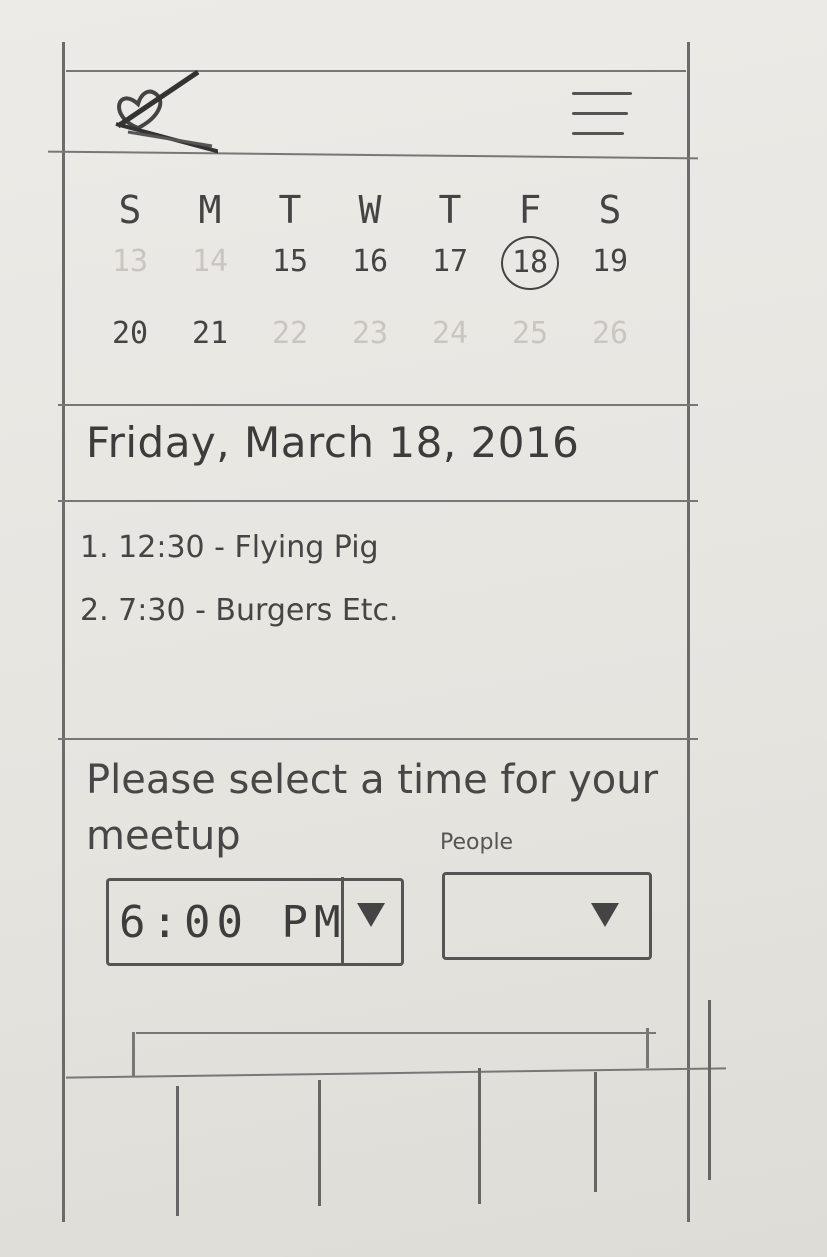 The image size is (827, 1257). What do you see at coordinates (530, 333) in the screenshot?
I see `calendar-day: 25` at bounding box center [530, 333].